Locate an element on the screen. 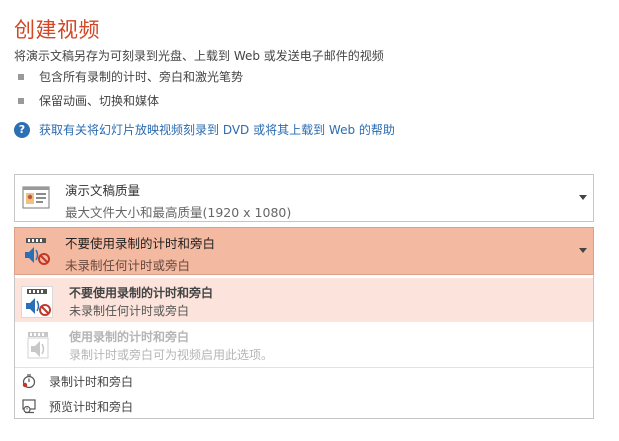  help-question-icon: ? is located at coordinates (22, 129).